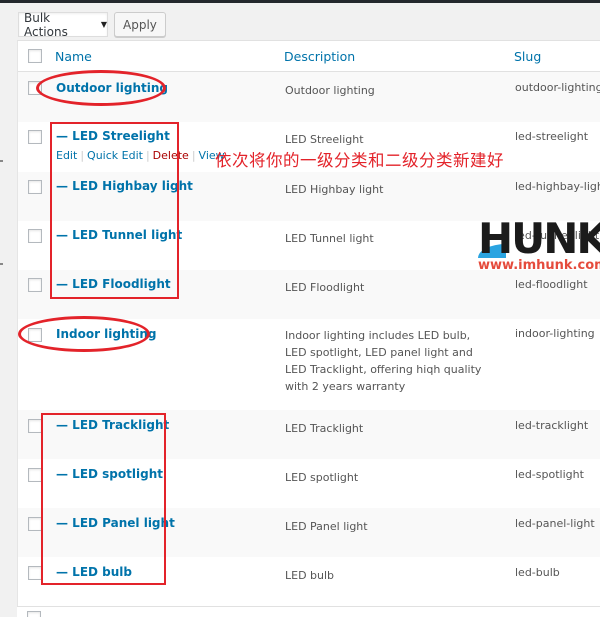 The image size is (600, 617). Describe the element at coordinates (551, 284) in the screenshot. I see `category-slug: led-floodlight` at that location.